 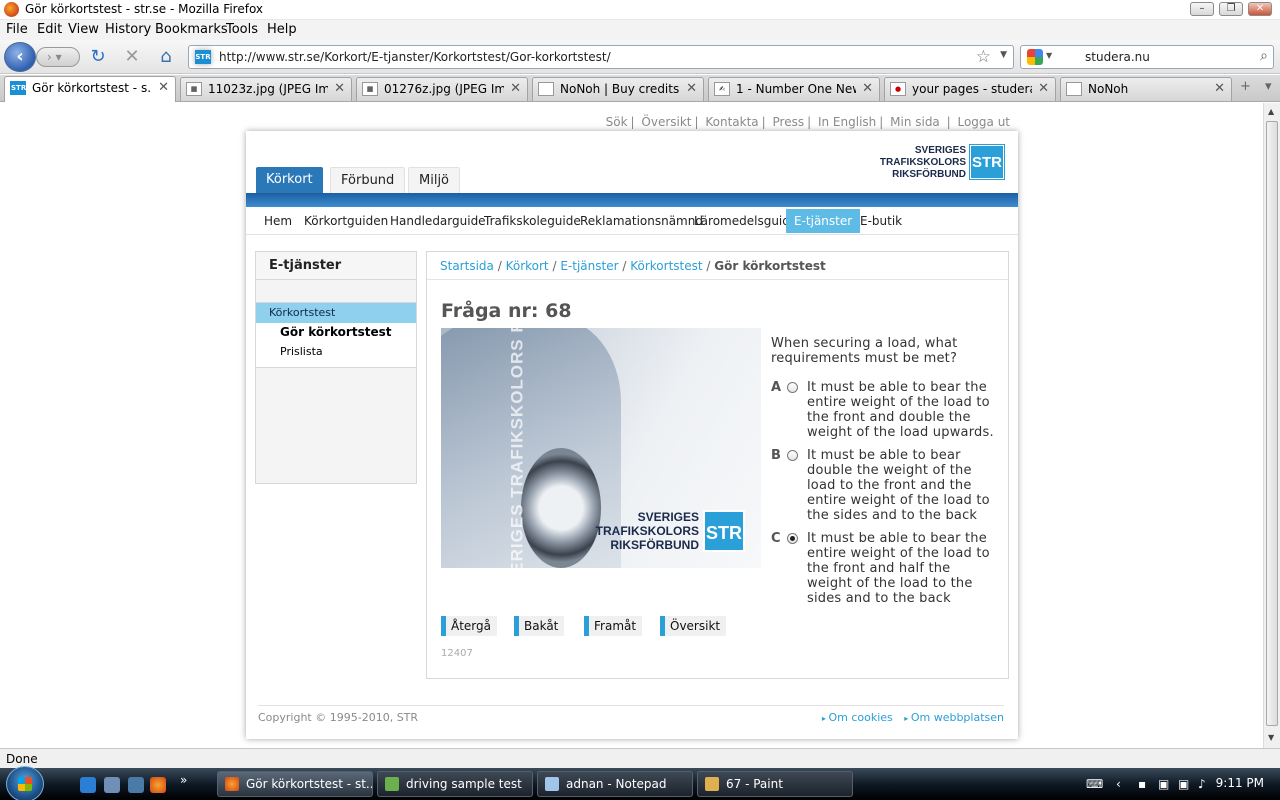 I want to click on tab-your-pages: ● your pages - studera.... ✕, so click(x=970, y=89).